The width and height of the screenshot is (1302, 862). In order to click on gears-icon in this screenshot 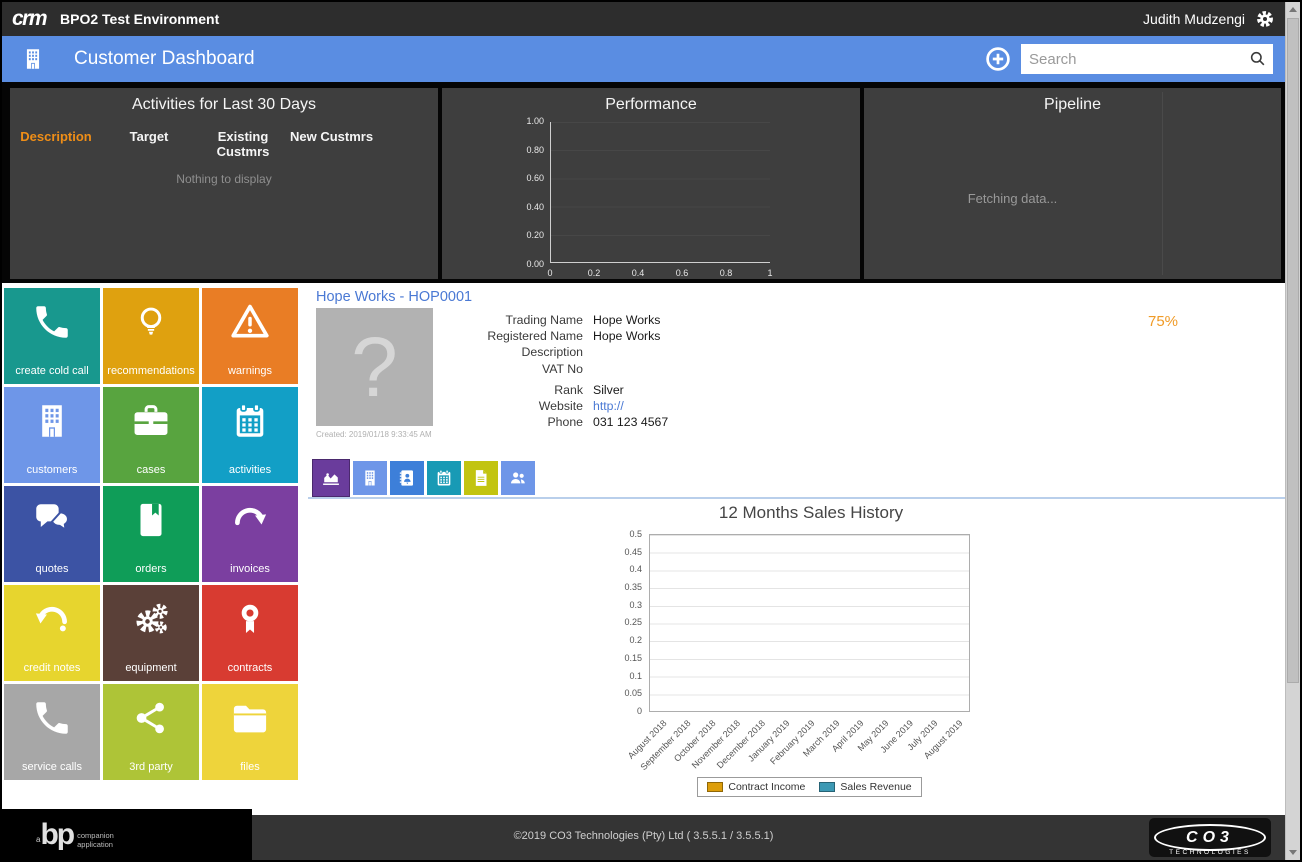, I will do `click(152, 618)`.